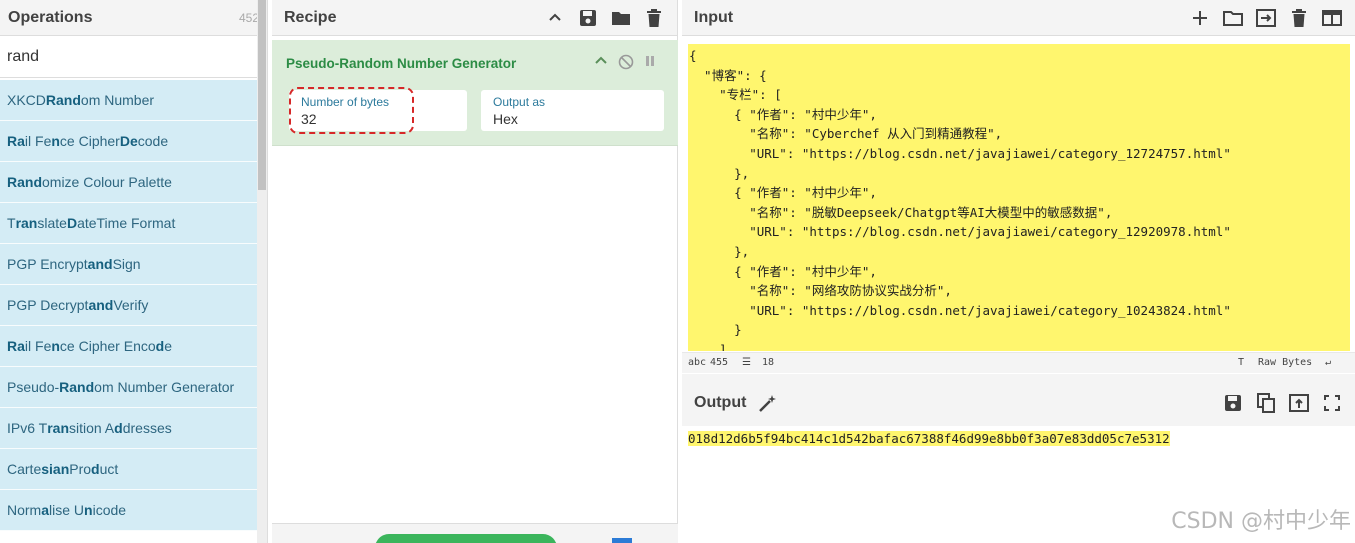  What do you see at coordinates (262, 95) in the screenshot?
I see `scrollbar-thumb` at bounding box center [262, 95].